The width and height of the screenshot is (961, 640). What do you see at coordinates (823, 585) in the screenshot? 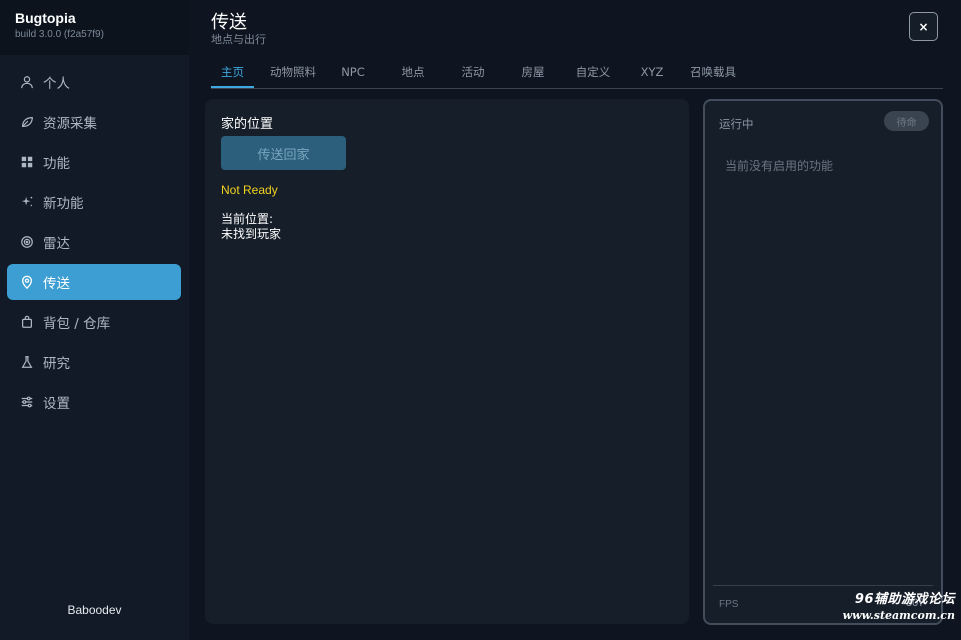
I see `panel-divider` at bounding box center [823, 585].